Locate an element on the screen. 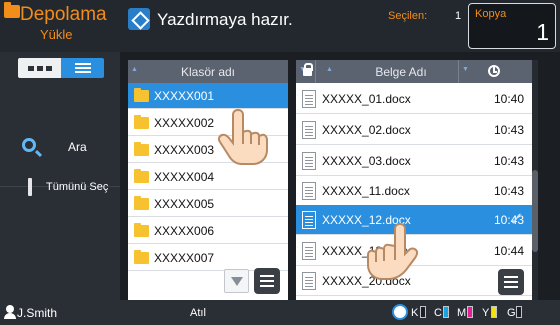 Image resolution: width=560 pixels, height=325 pixels. view-toggle is located at coordinates (61, 68).